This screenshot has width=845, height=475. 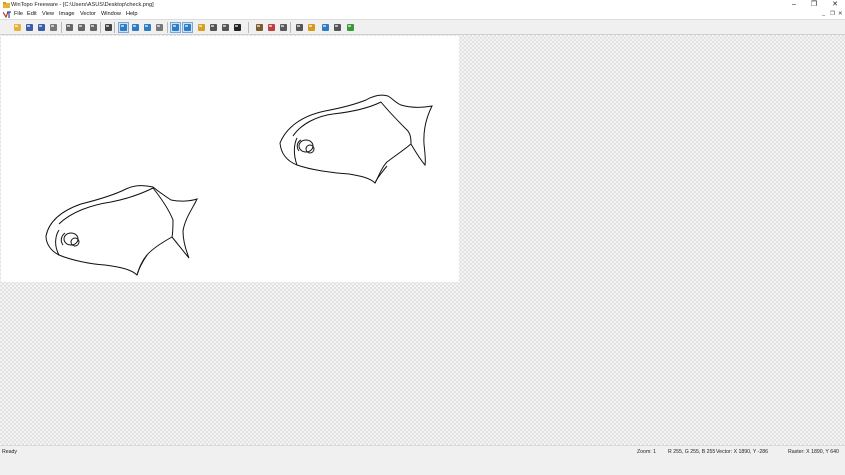 I want to click on zoom-out-button, so click(x=147, y=27).